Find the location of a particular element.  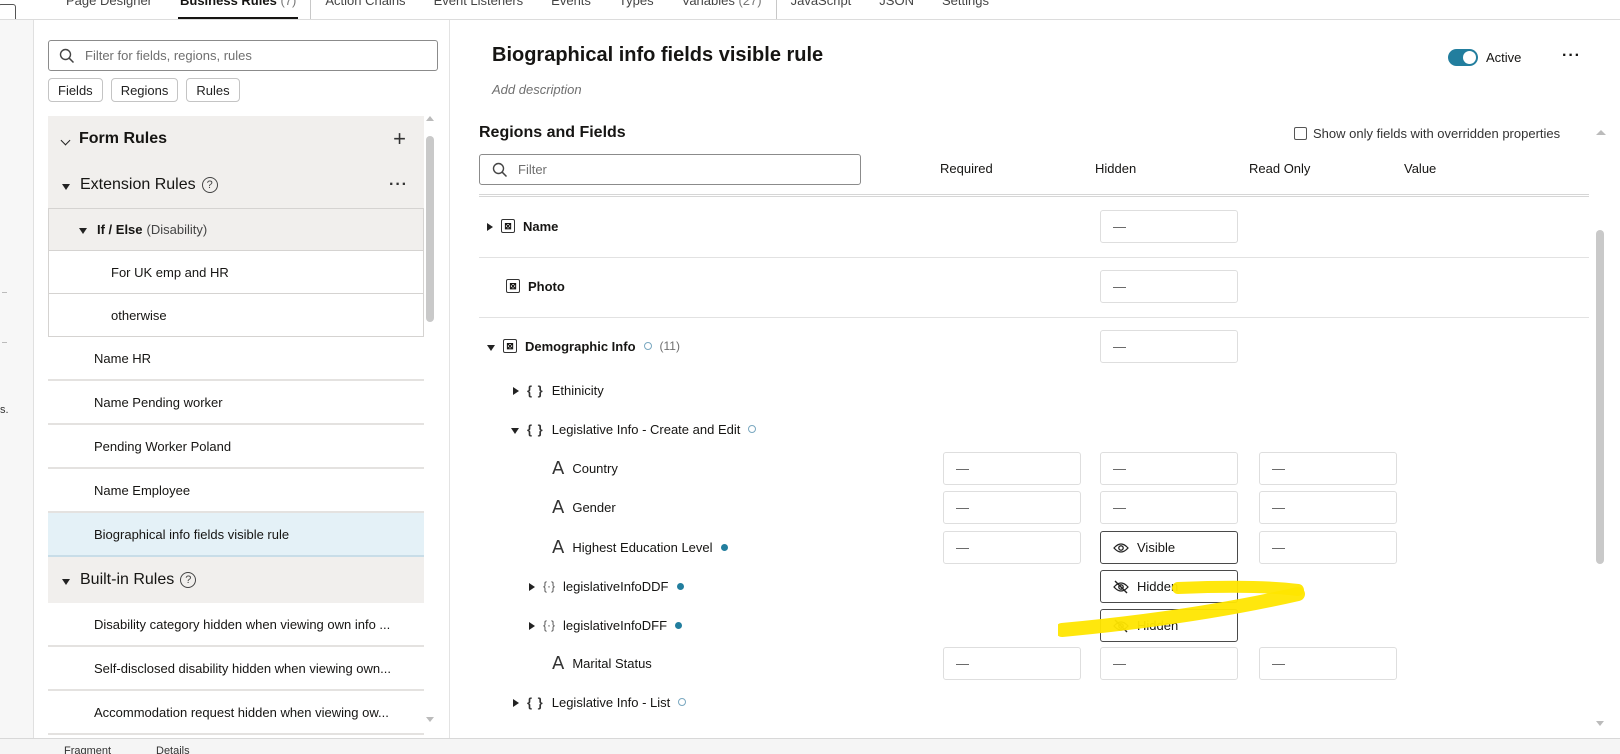

toggle-switch is located at coordinates (1463, 57).